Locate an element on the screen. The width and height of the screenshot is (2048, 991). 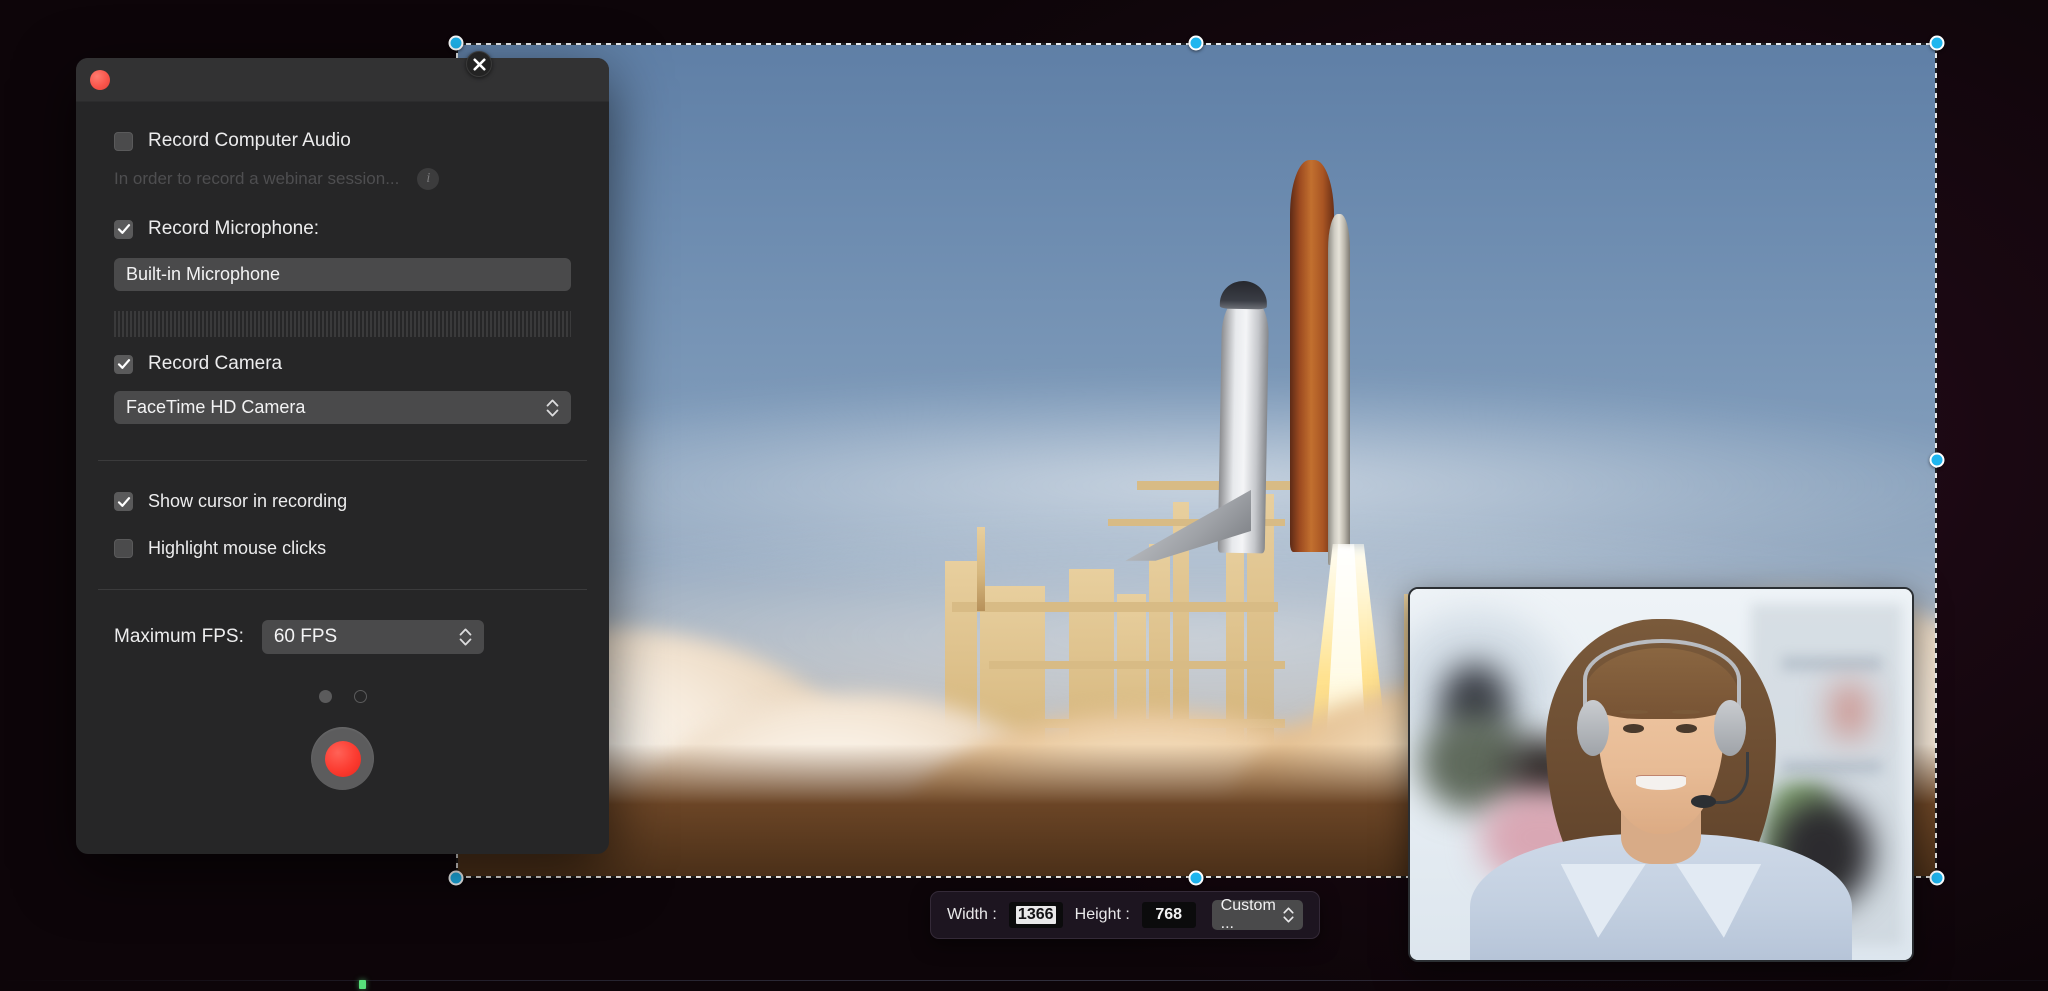
solid-rocket-booster is located at coordinates (1339, 389).